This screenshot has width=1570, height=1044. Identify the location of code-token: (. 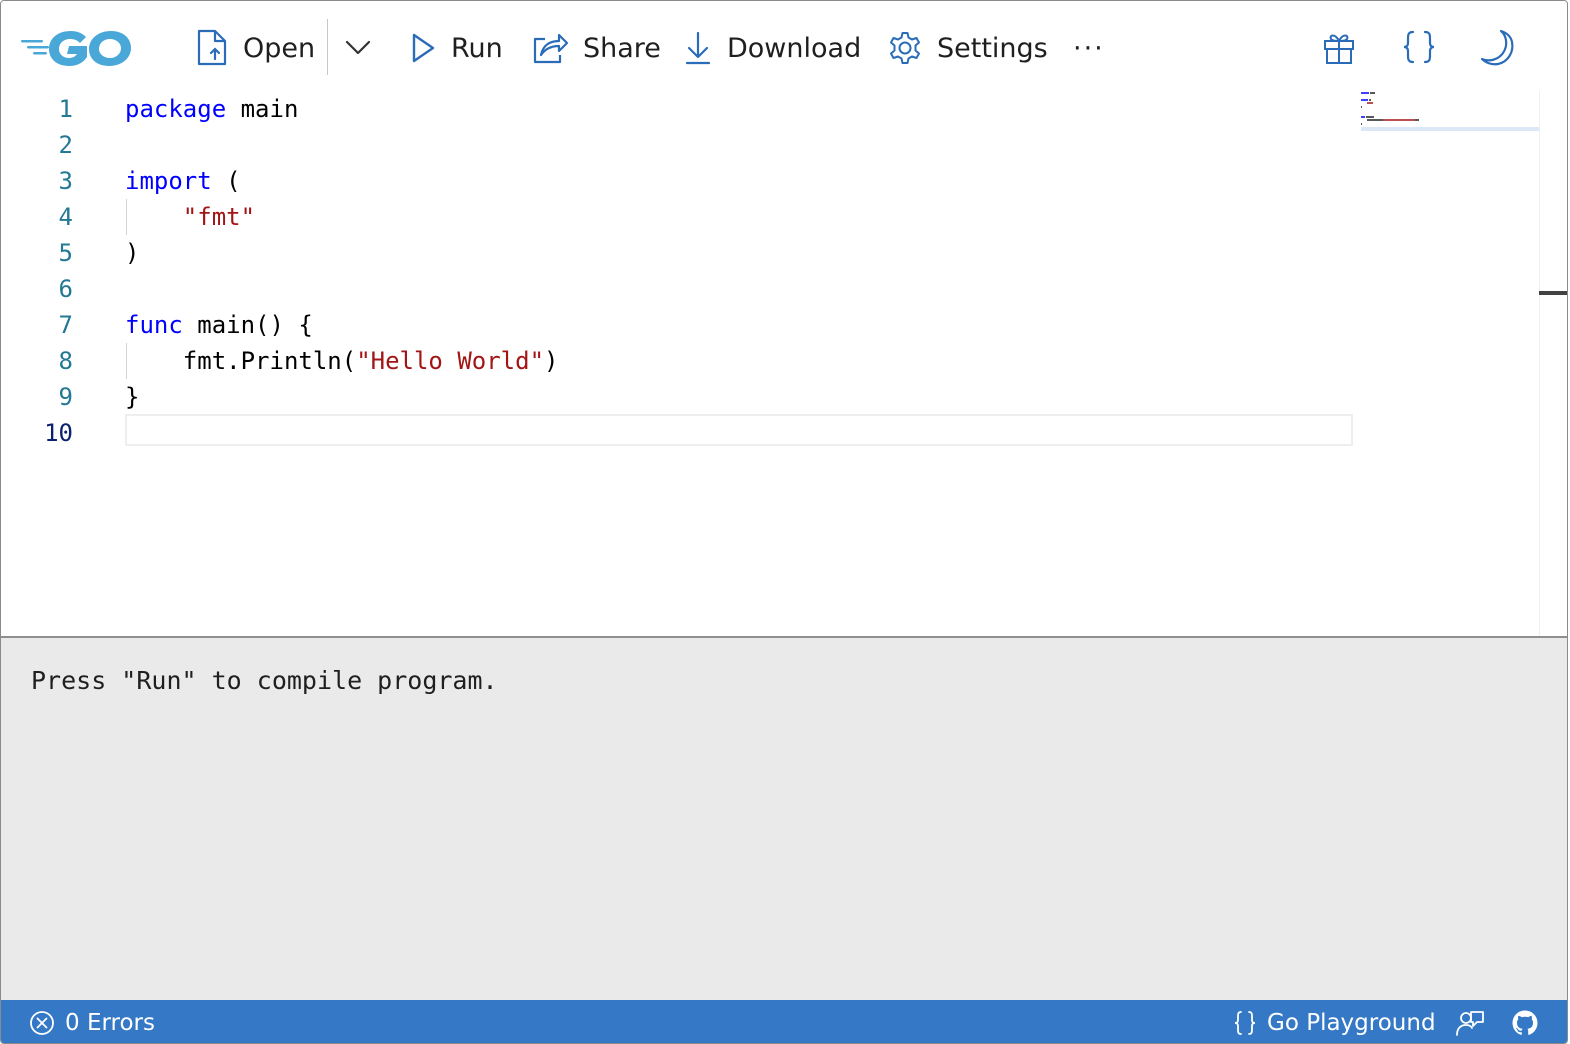
(226, 181).